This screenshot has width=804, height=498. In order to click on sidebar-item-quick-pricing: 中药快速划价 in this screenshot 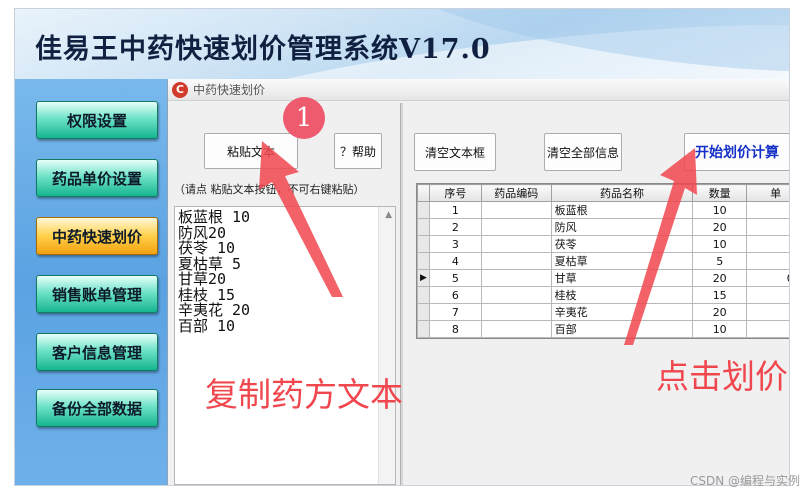, I will do `click(97, 236)`.